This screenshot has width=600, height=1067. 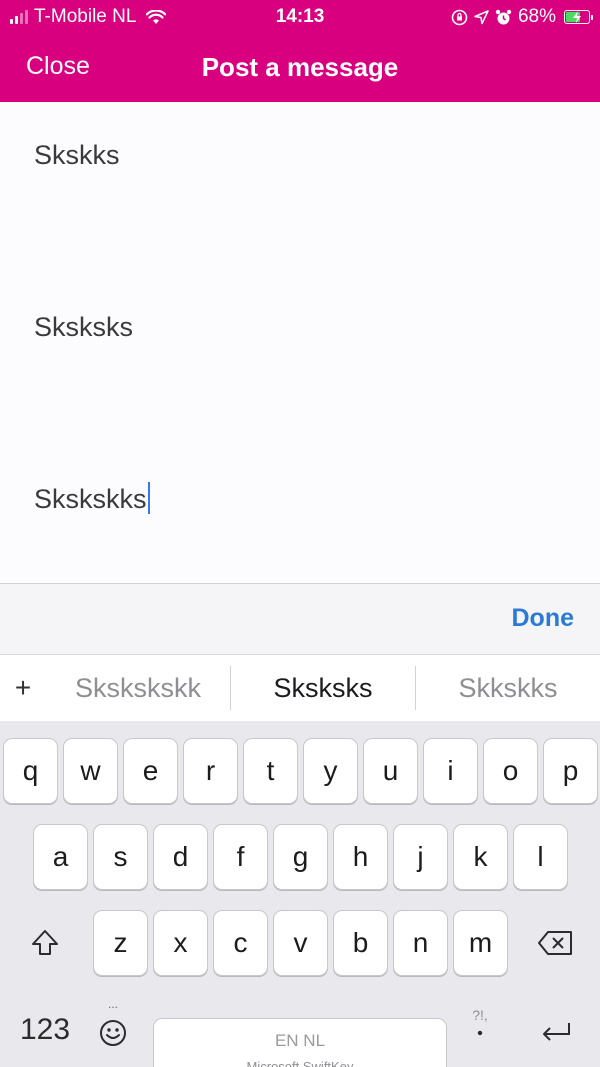 What do you see at coordinates (450, 771) in the screenshot?
I see `key-i: i` at bounding box center [450, 771].